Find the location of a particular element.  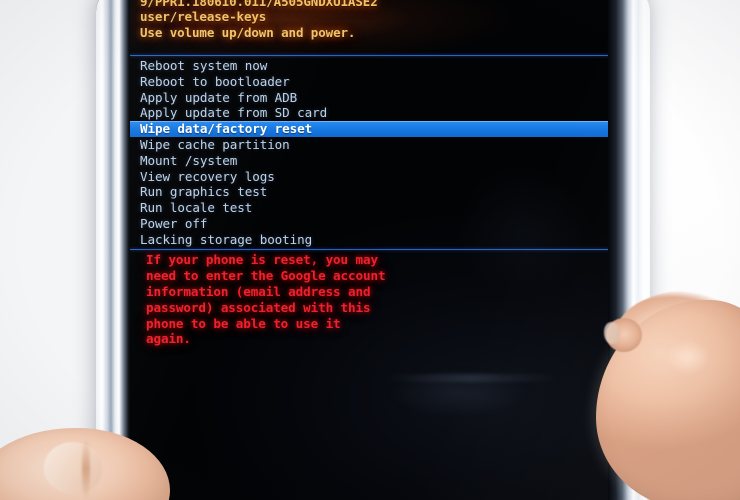

header-line-2: user/release-keys is located at coordinates (203, 17).